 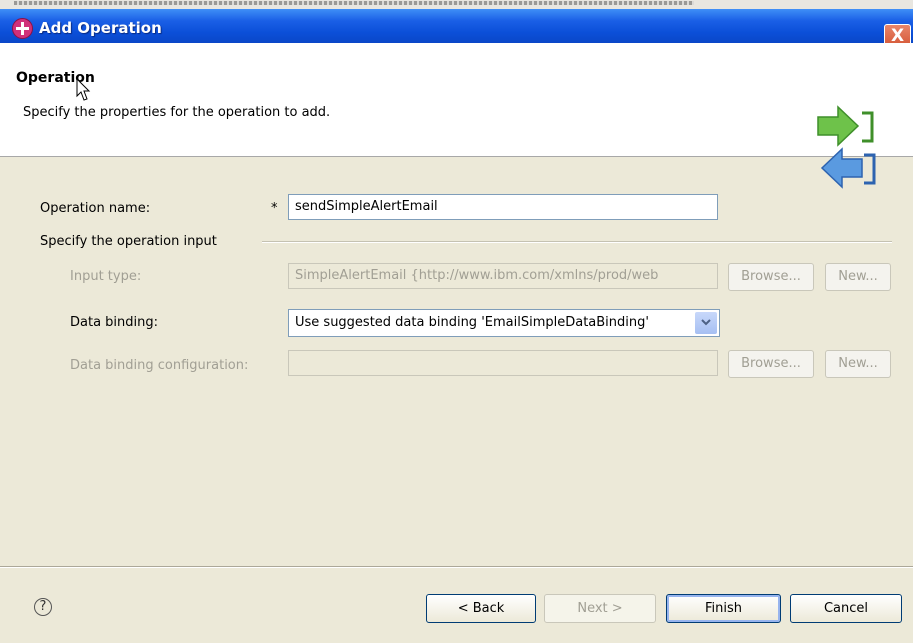 I want to click on operation-name-label: Operation name:, so click(x=95, y=208).